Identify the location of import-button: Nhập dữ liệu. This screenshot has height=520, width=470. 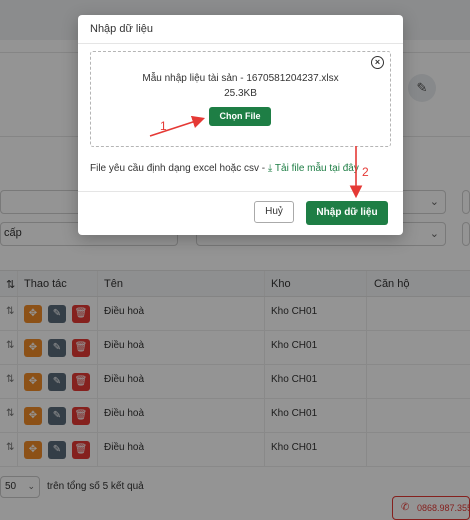
(347, 213).